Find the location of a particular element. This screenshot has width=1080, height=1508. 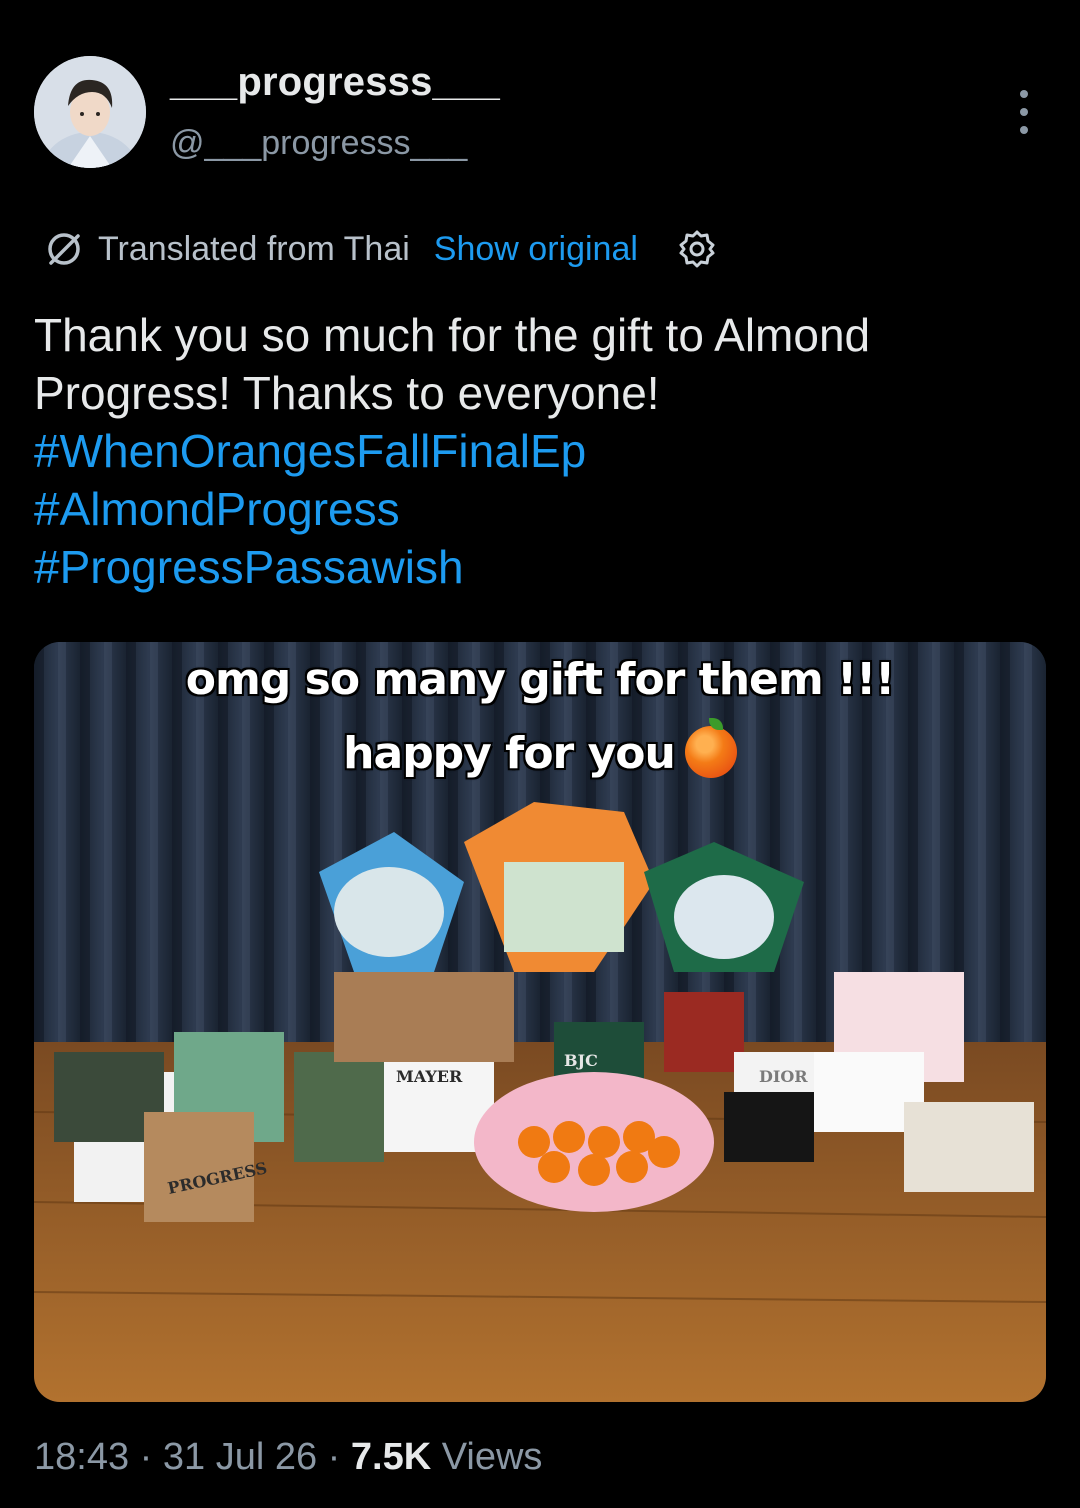

show-original-link: Show original is located at coordinates (536, 249).